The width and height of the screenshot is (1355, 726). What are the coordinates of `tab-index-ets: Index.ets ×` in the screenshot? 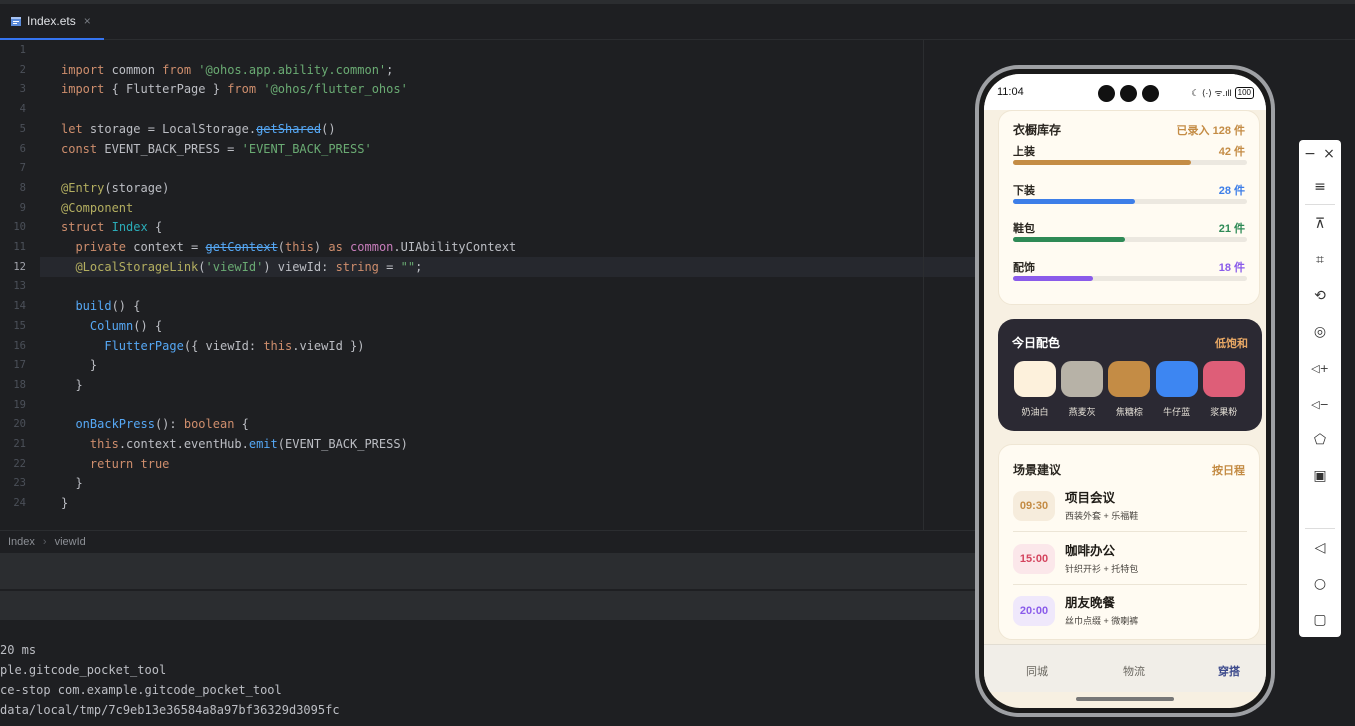 It's located at (52, 22).